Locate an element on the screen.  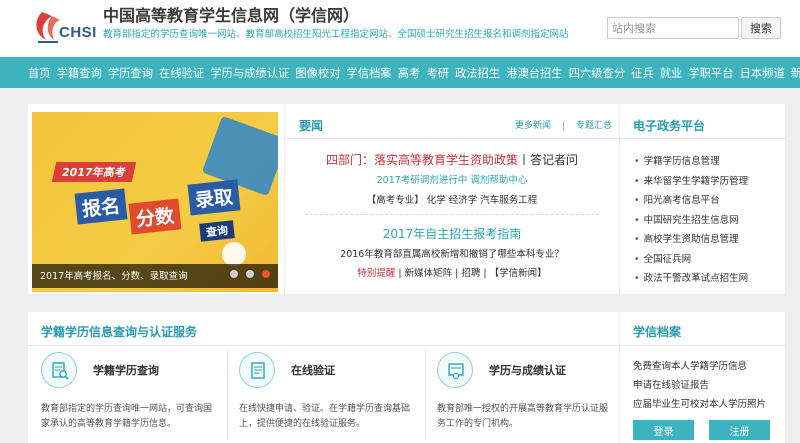
service-title: 学历与成绩认证 is located at coordinates (527, 370).